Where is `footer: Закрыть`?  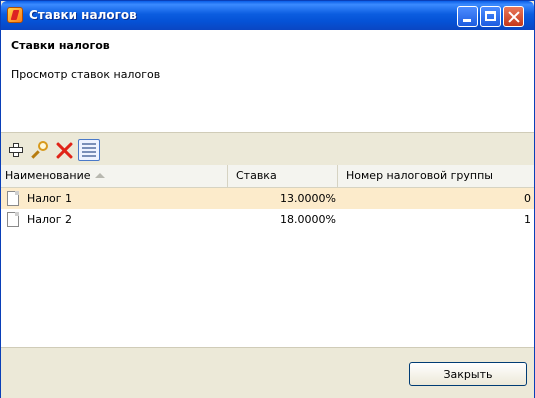 footer: Закрыть is located at coordinates (267, 372).